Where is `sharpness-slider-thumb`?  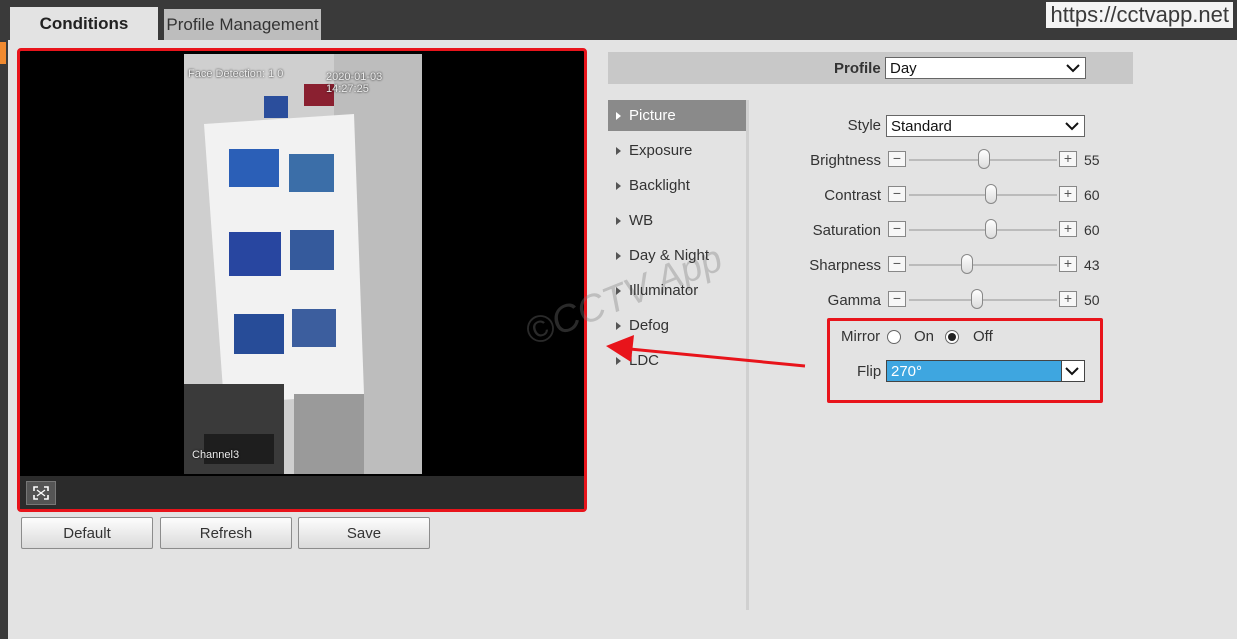
sharpness-slider-thumb is located at coordinates (967, 264).